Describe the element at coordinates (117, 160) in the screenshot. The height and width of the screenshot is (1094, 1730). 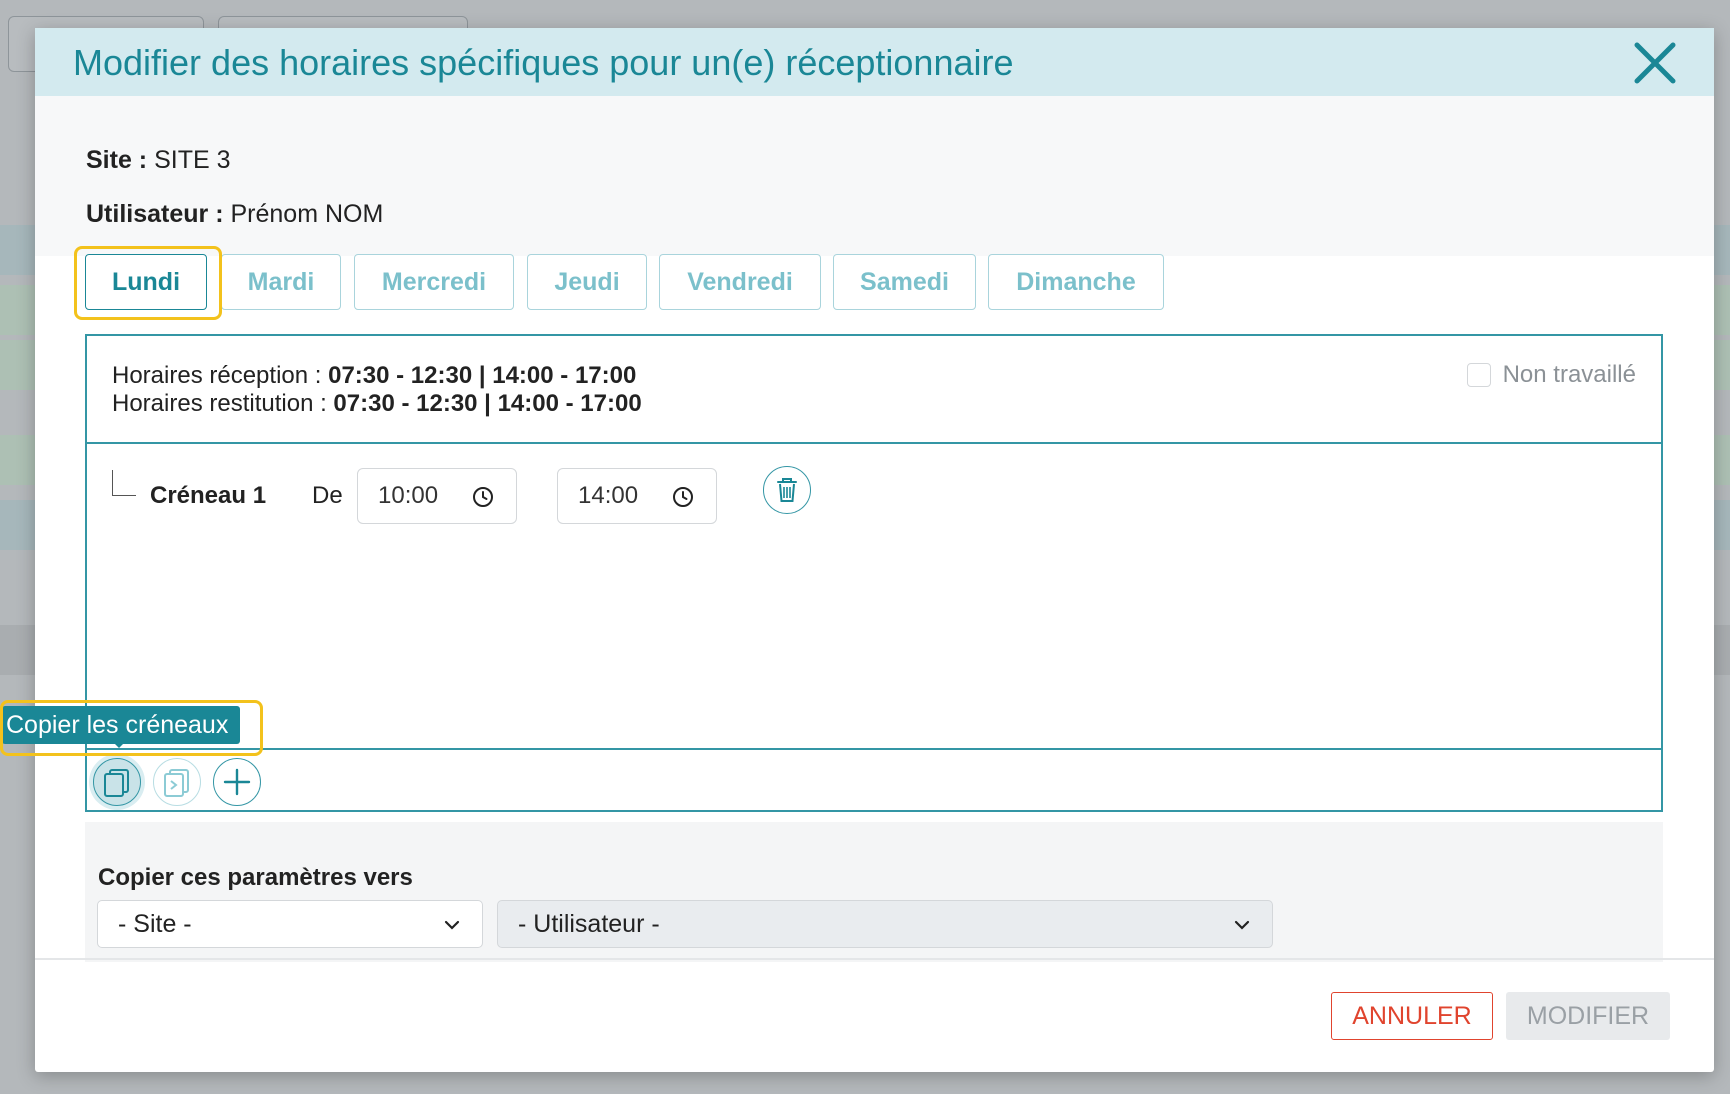
I see `site-label: Site :` at that location.